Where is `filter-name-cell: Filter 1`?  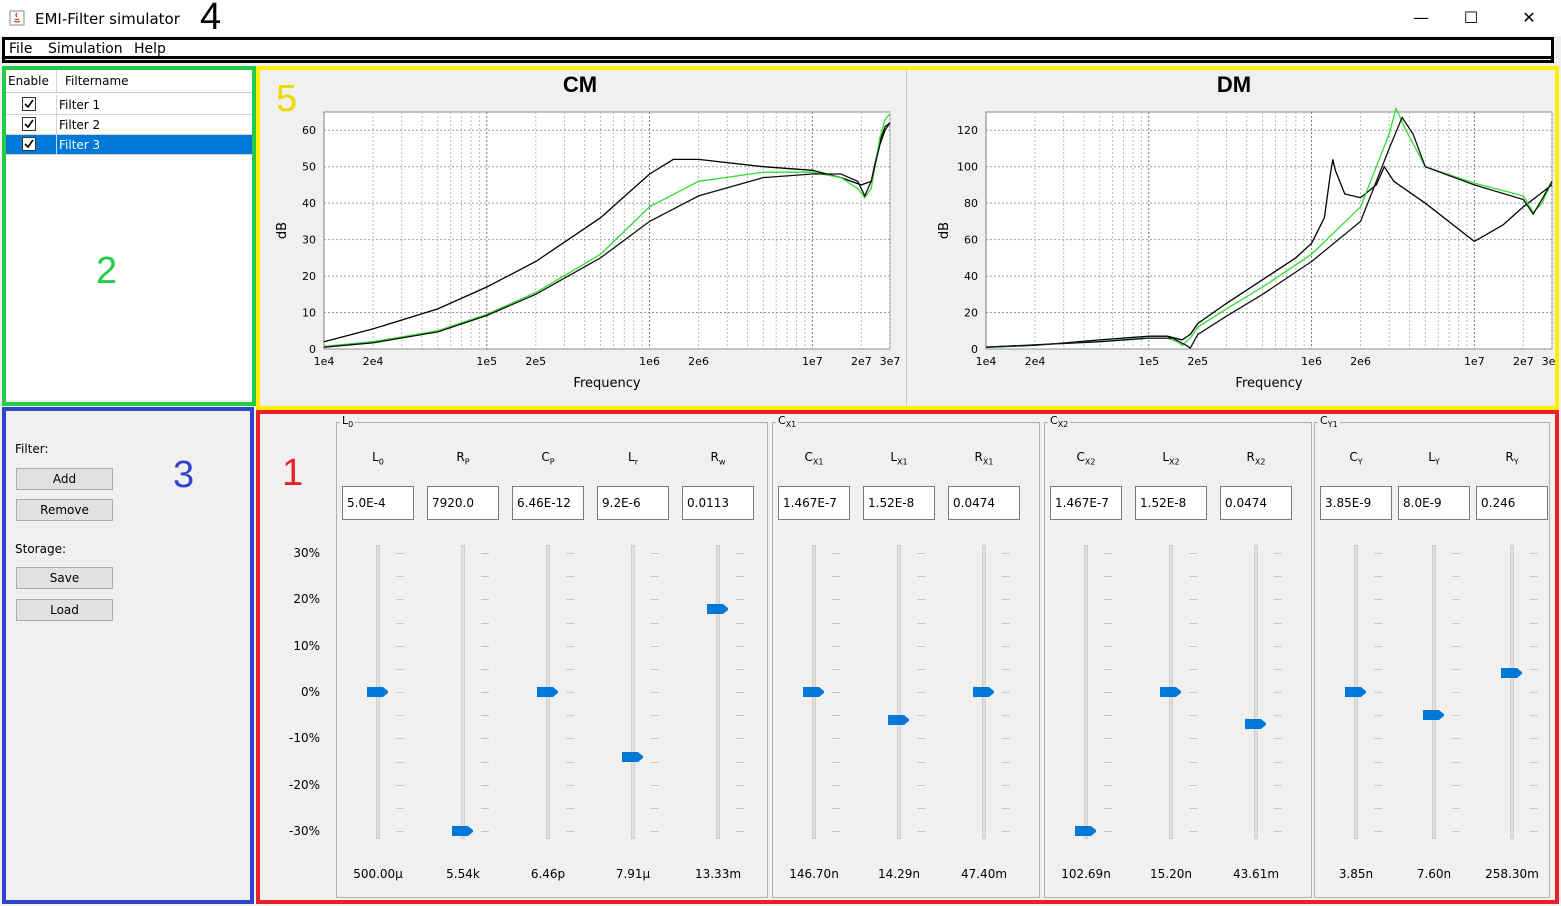
filter-name-cell: Filter 1 is located at coordinates (79, 105).